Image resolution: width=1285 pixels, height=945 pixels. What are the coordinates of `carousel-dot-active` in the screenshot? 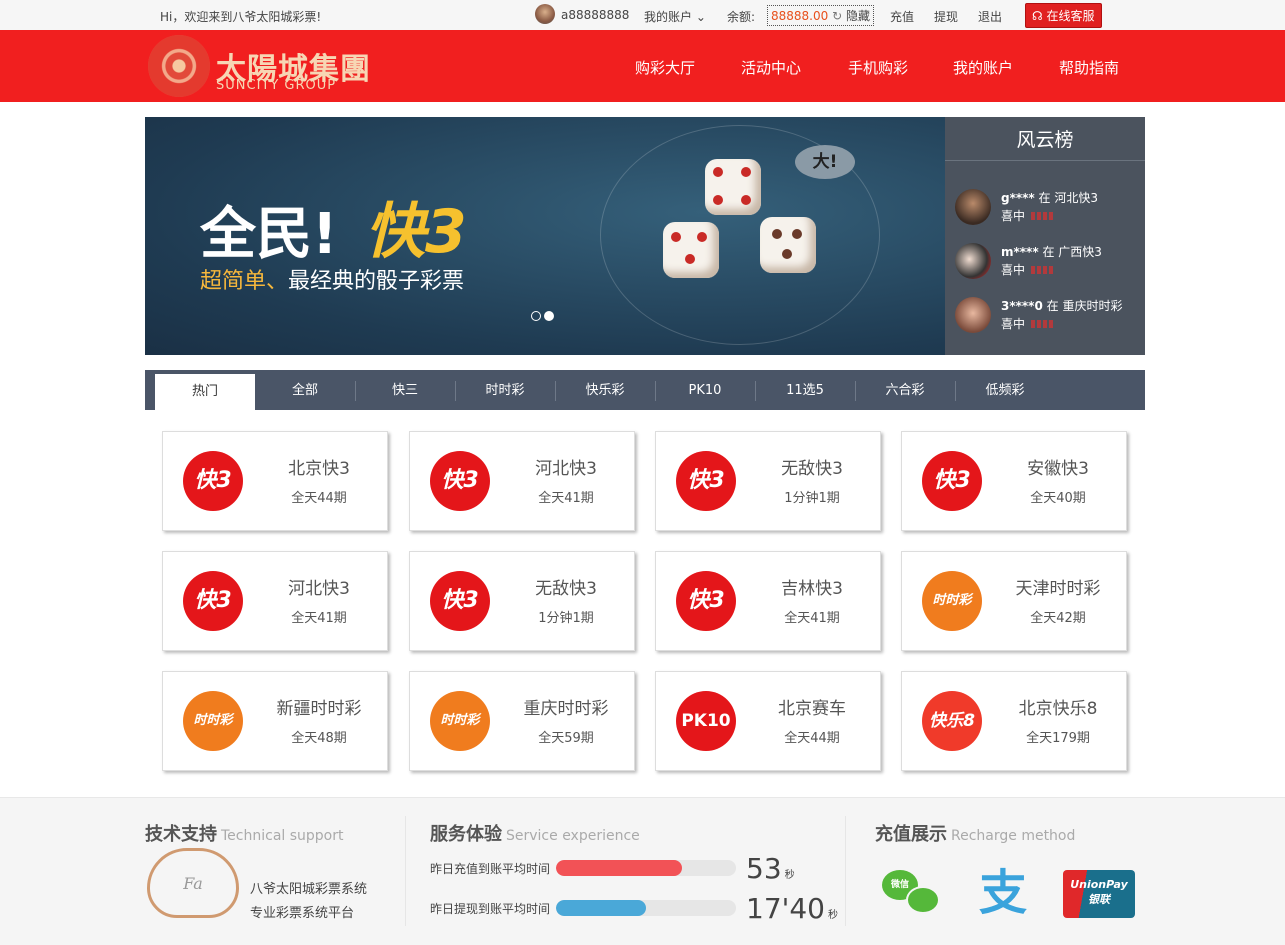 It's located at (549, 316).